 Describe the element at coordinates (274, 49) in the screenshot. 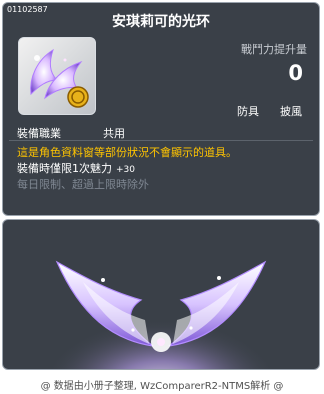

I see `combat-power-label: 戰鬥力提升量` at that location.